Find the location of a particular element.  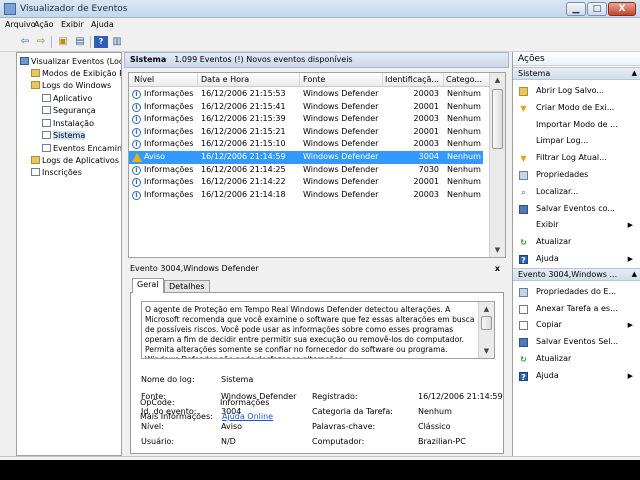

tree-item-seguranca: Segurança is located at coordinates (69, 111).